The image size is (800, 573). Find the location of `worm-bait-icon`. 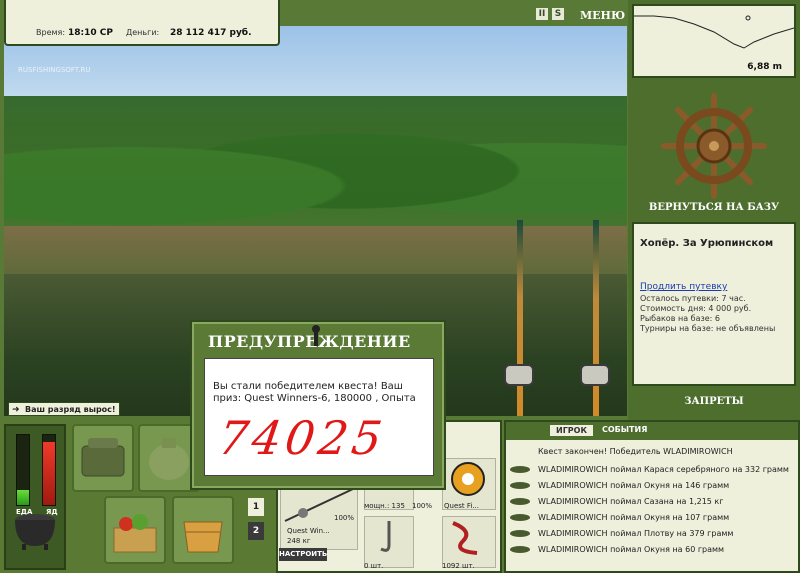

worm-bait-icon is located at coordinates (465, 538).